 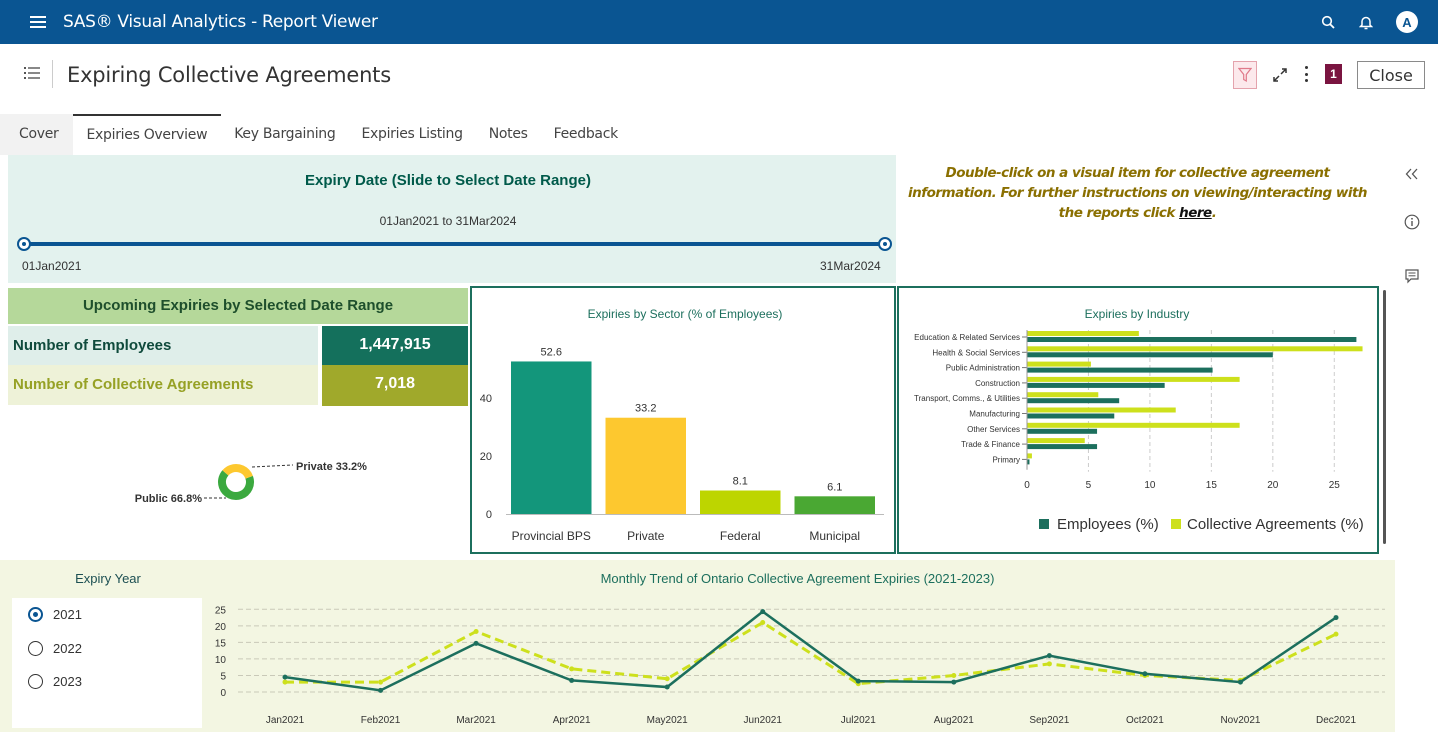 I want to click on app-title: SAS® Visual Analytics - Report Viewer, so click(x=220, y=22).